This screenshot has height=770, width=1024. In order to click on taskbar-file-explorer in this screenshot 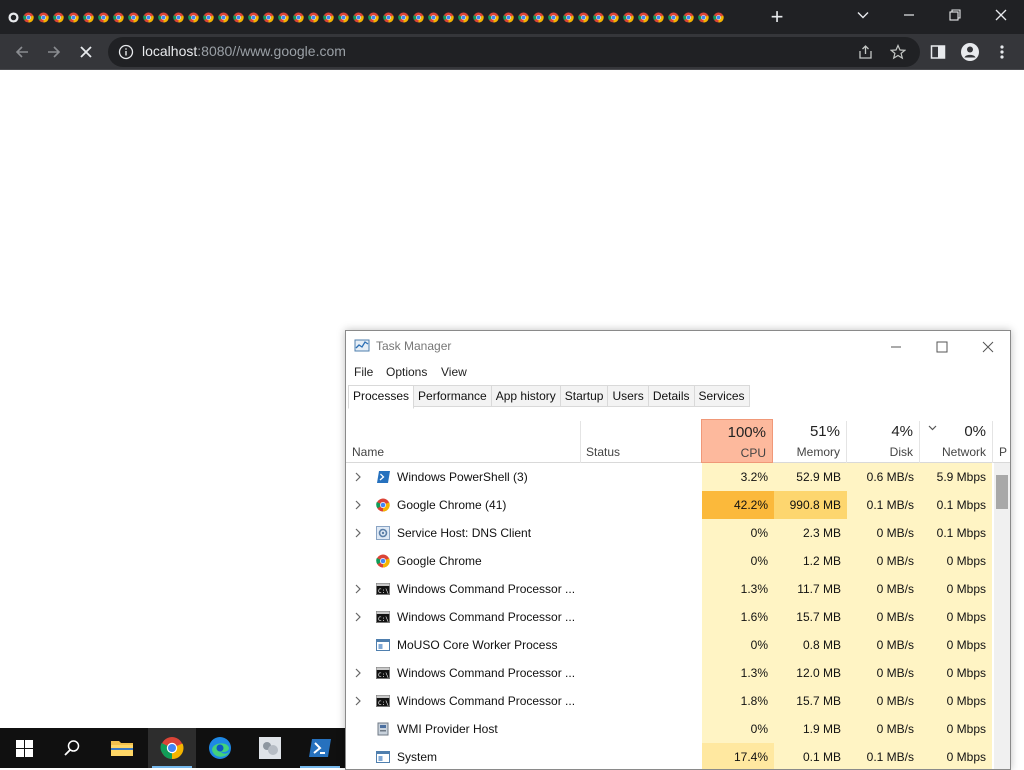, I will do `click(122, 748)`.